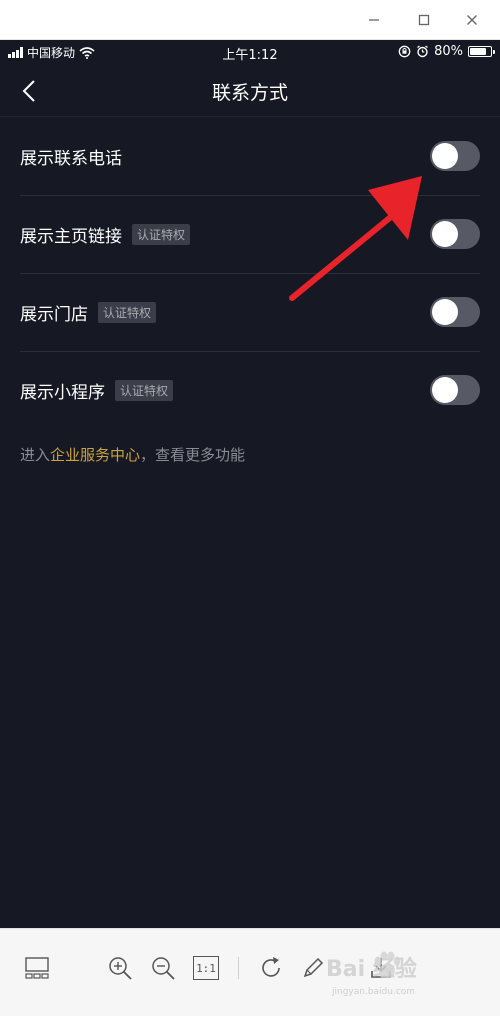  I want to click on thumbnail-button, so click(37, 968).